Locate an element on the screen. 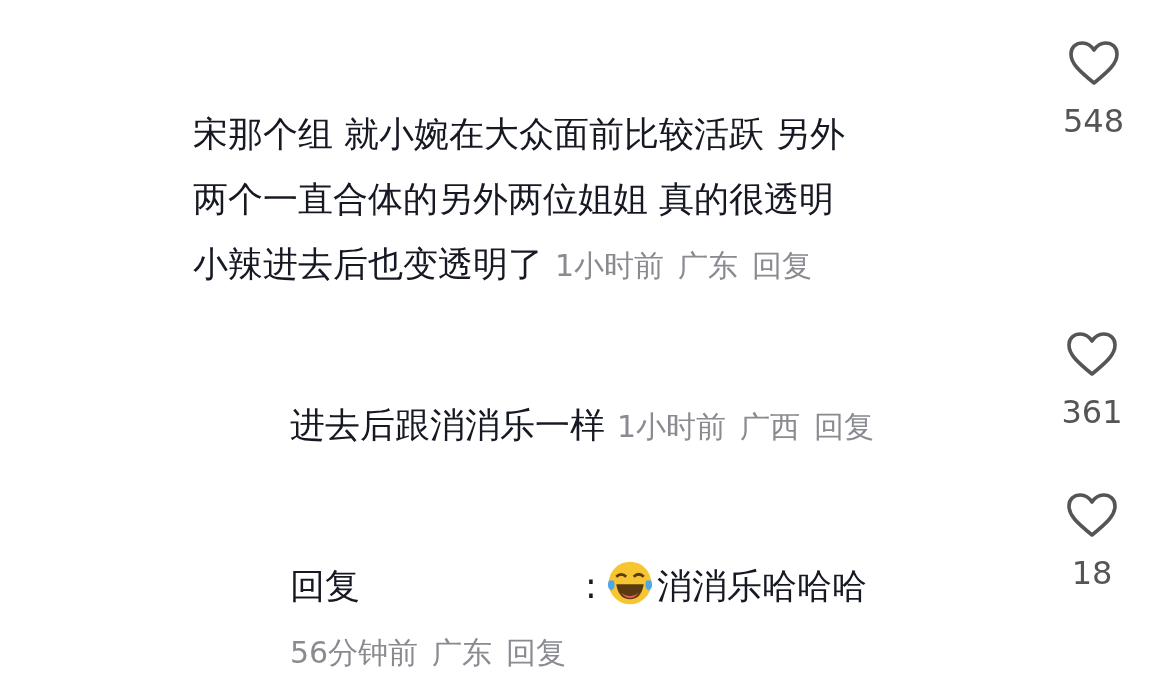  comment-text: 消消乐哈哈哈 is located at coordinates (761, 586).